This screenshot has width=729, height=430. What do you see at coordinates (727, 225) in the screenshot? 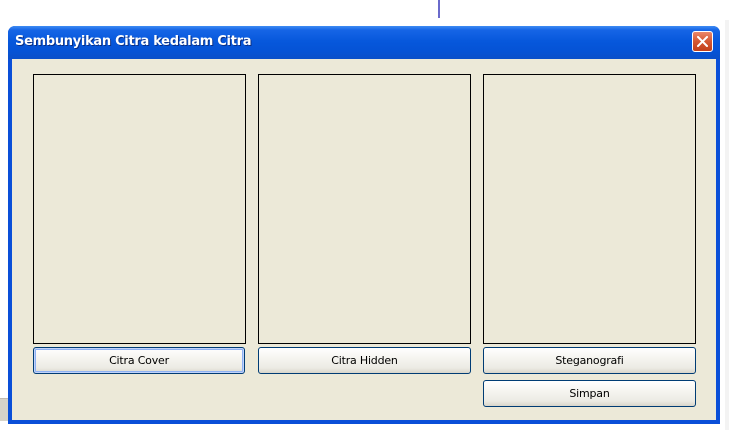
I see `background-edge` at bounding box center [727, 225].